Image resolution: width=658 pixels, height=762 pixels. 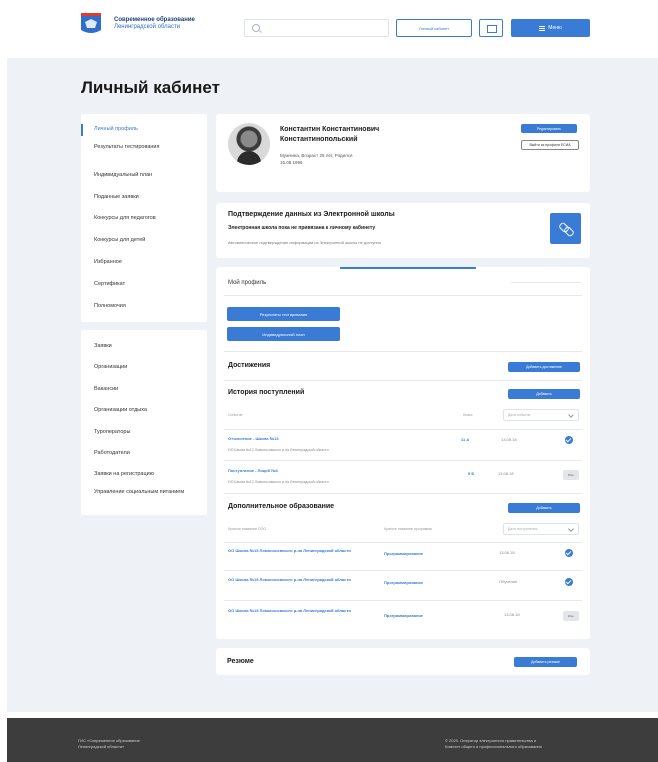 What do you see at coordinates (468, 415) in the screenshot?
I see `column-class: Класс` at bounding box center [468, 415].